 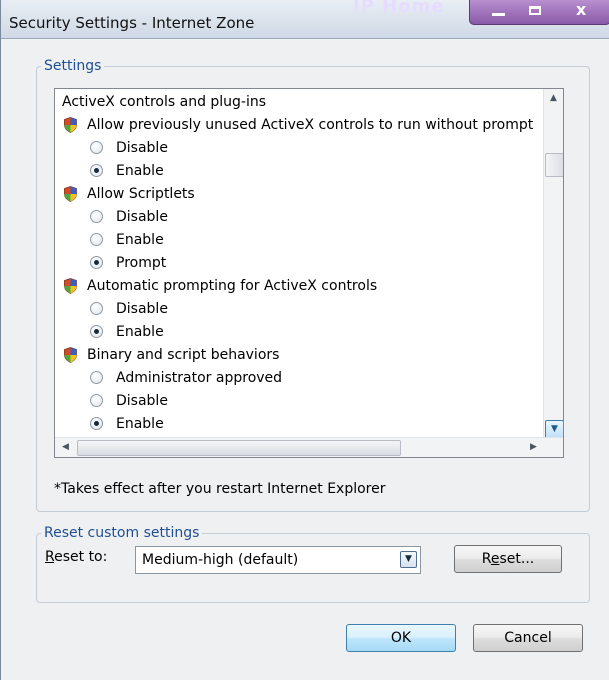 I want to click on ok-button: OK, so click(x=401, y=638).